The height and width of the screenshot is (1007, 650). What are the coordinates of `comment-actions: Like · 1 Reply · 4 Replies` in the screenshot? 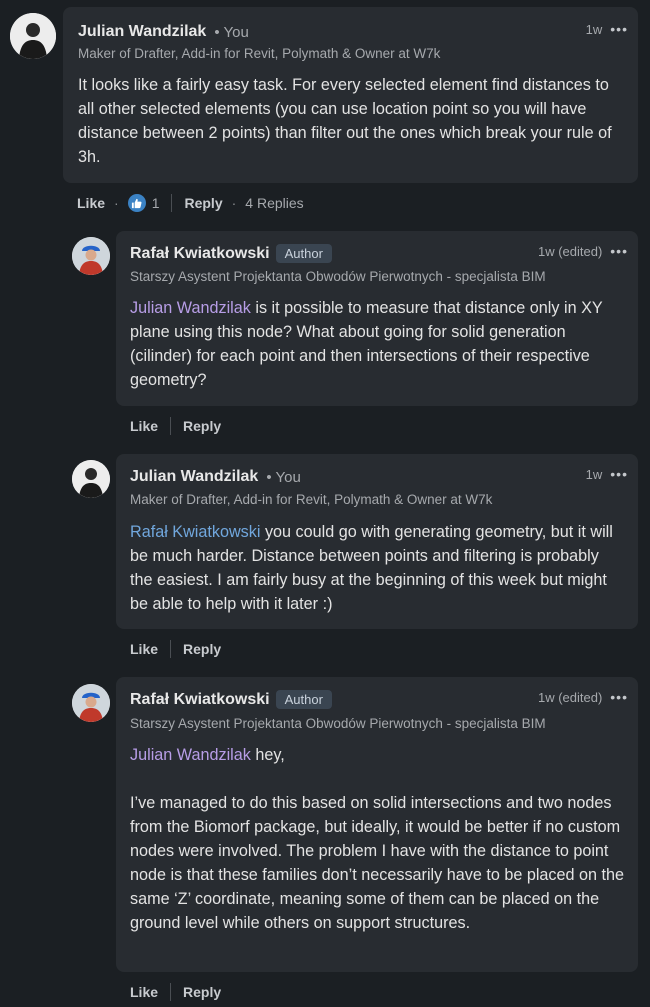 It's located at (190, 203).